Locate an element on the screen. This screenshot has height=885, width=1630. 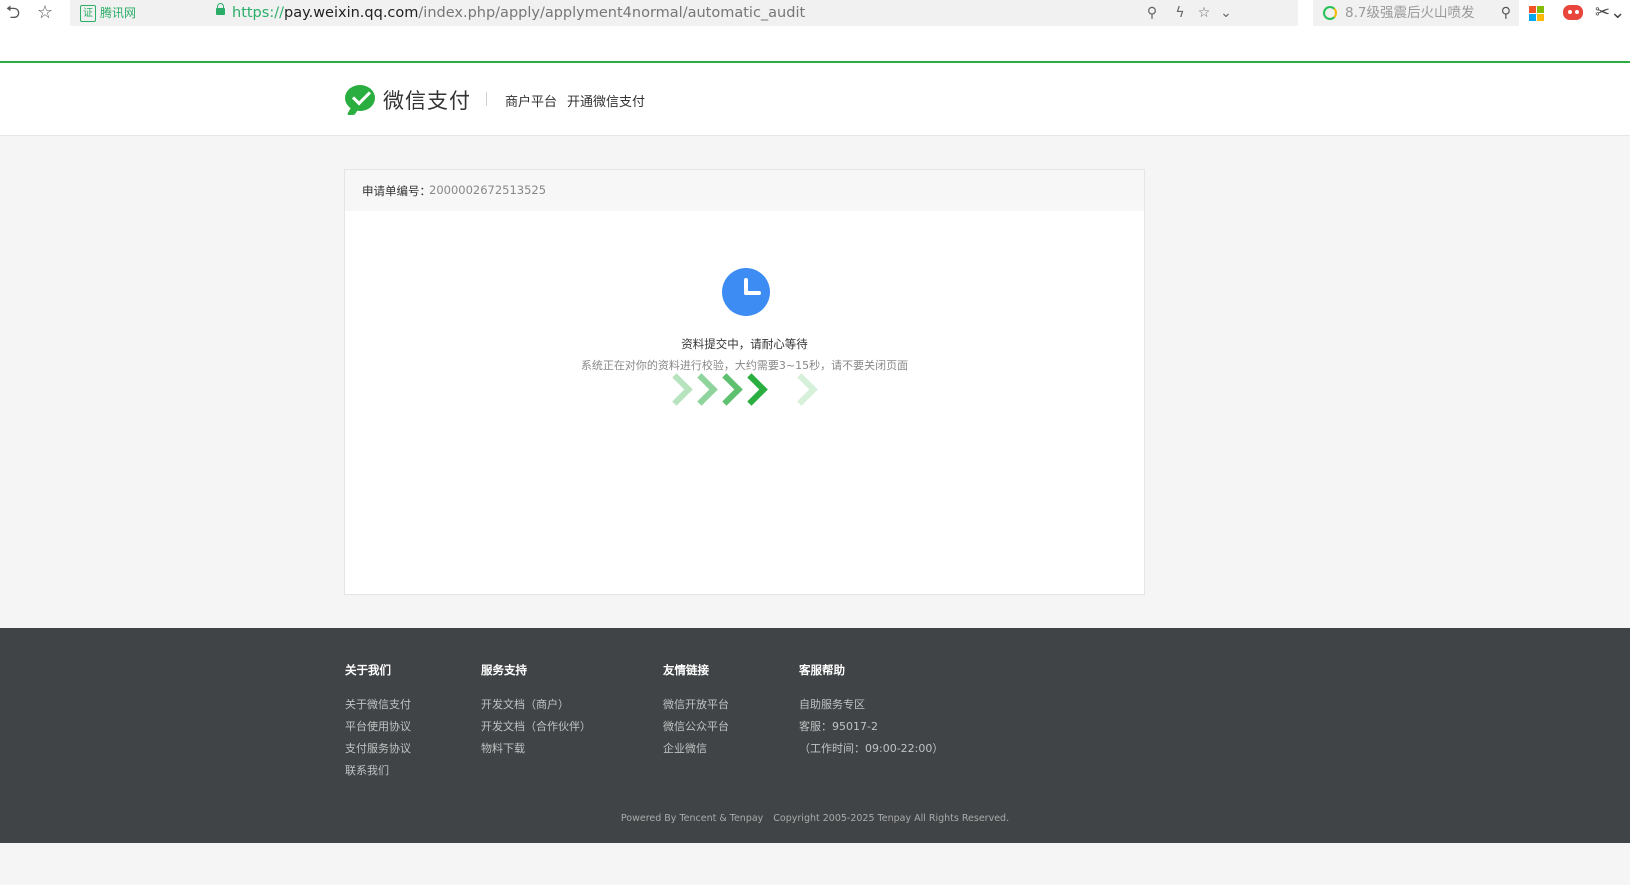
bookmark-star-icon: ☆ is located at coordinates (45, 13).